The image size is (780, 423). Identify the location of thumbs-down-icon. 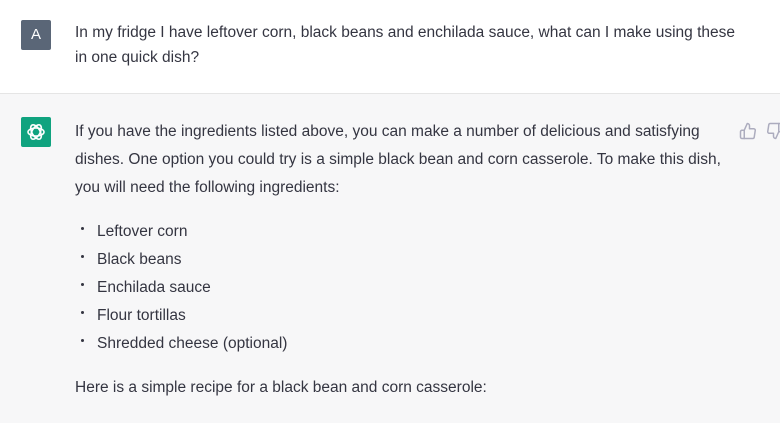
(773, 131).